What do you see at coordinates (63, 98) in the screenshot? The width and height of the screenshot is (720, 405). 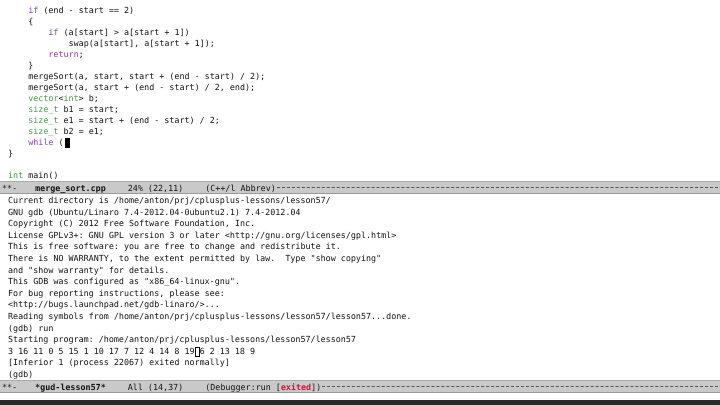 I see `code-line: vector<int> b;` at bounding box center [63, 98].